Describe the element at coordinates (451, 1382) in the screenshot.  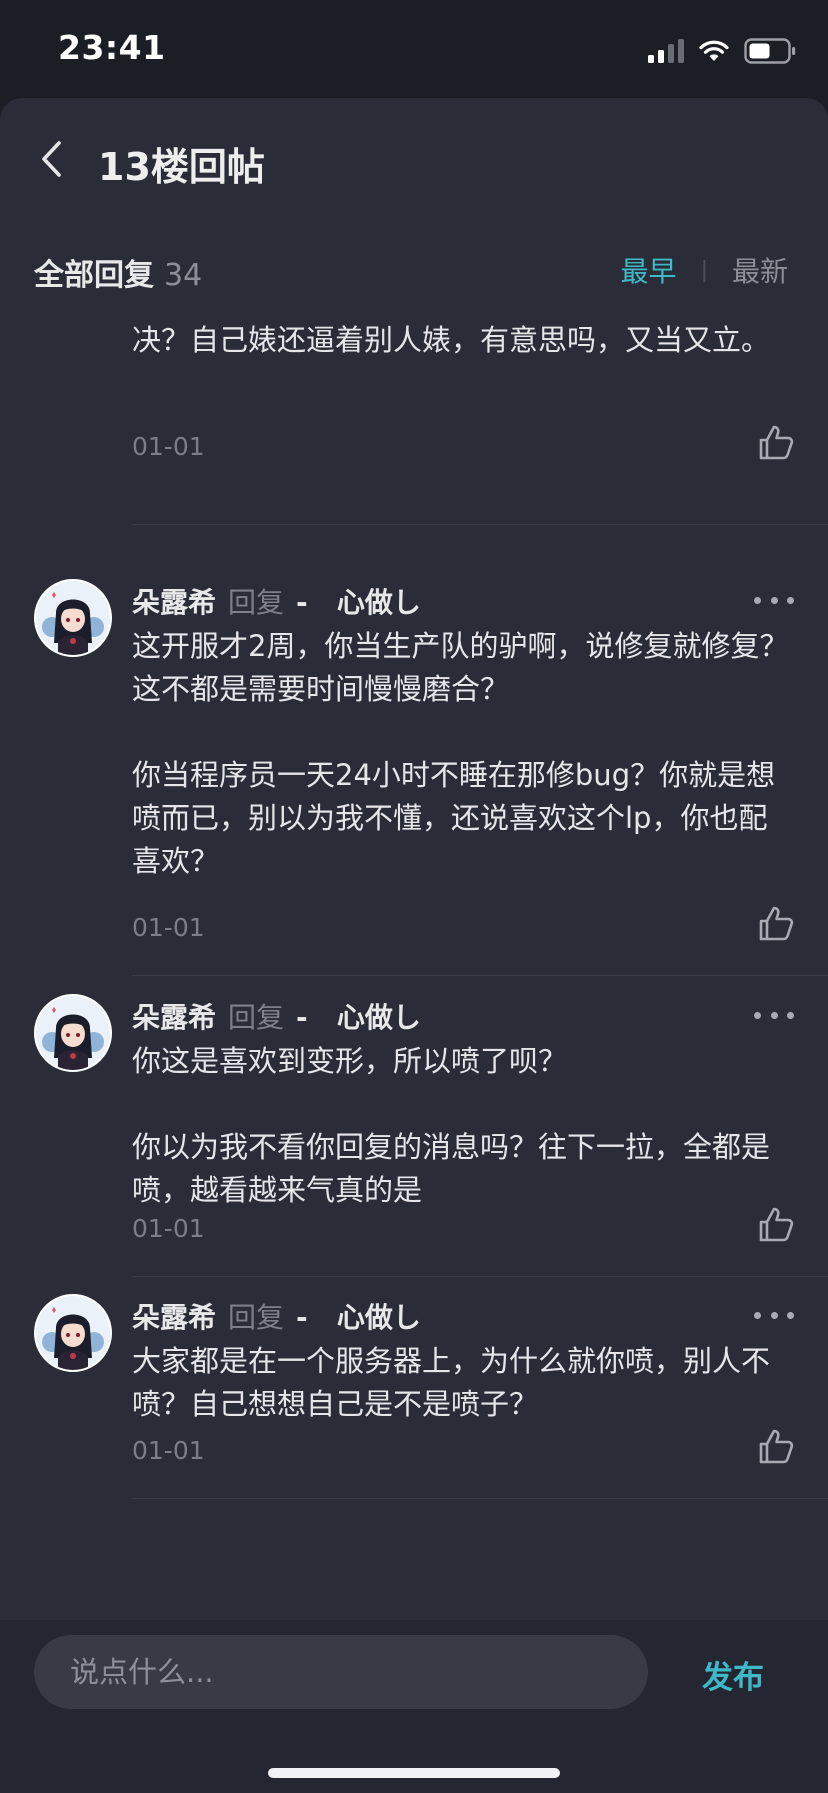
I see `reply-paragraph: 大家都是在一个服务器上，为什么就你喷，别人不喷？自己想想自己是不是喷子？` at that location.